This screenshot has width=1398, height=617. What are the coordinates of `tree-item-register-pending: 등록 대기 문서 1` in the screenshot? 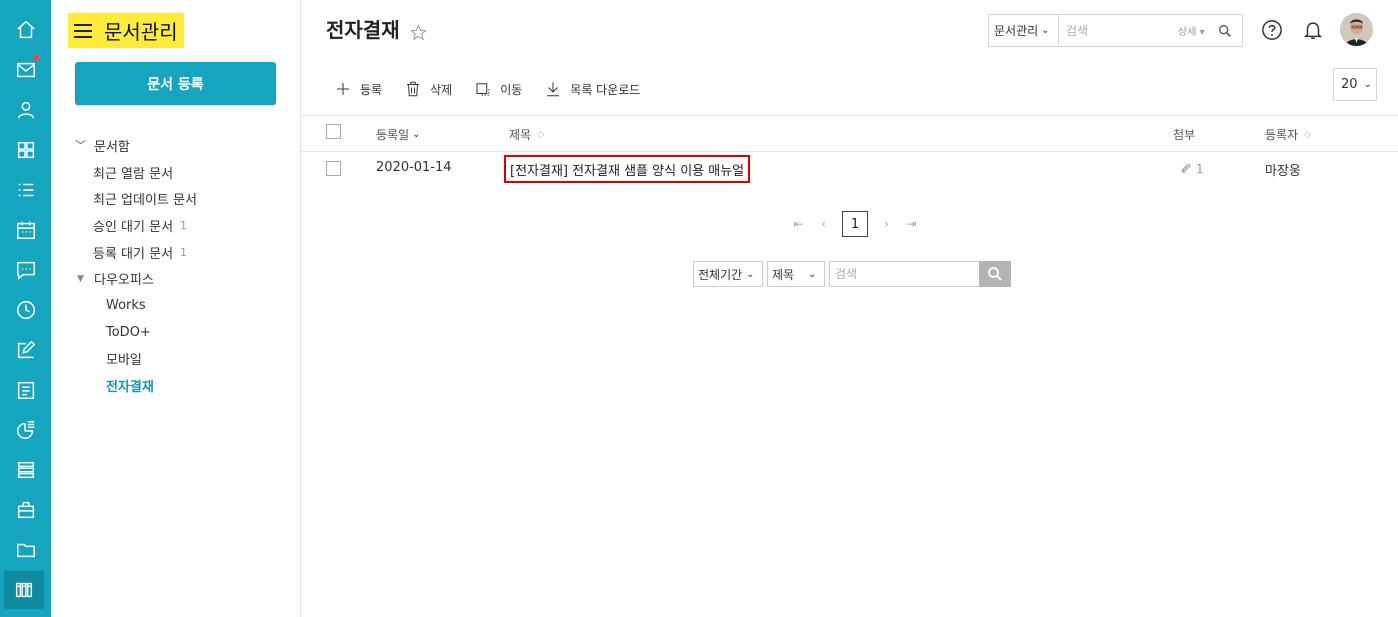 It's located at (185, 252).